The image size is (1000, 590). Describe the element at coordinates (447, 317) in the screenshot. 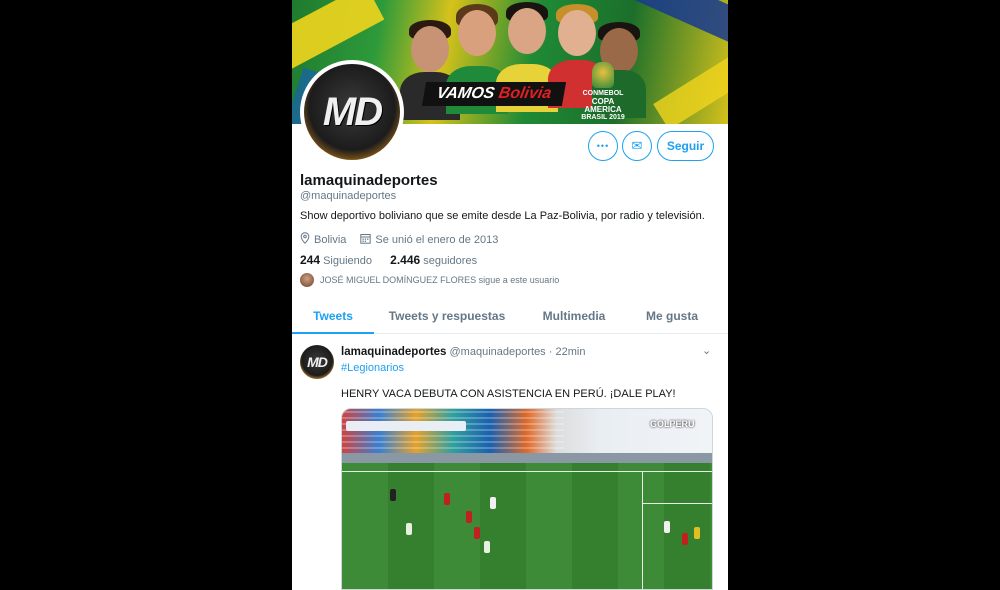

I see `tab-tweets-and-replies: Tweets y respuestas` at that location.